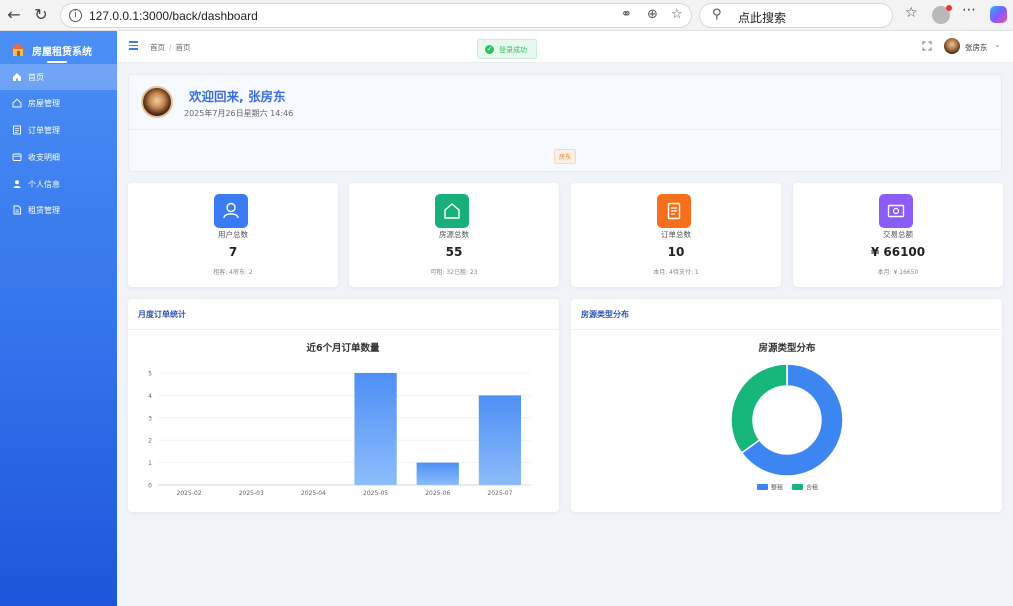 The image size is (1013, 606). I want to click on stat-card-users: 用户总数 7 租客: 4房东: 2, so click(233, 235).